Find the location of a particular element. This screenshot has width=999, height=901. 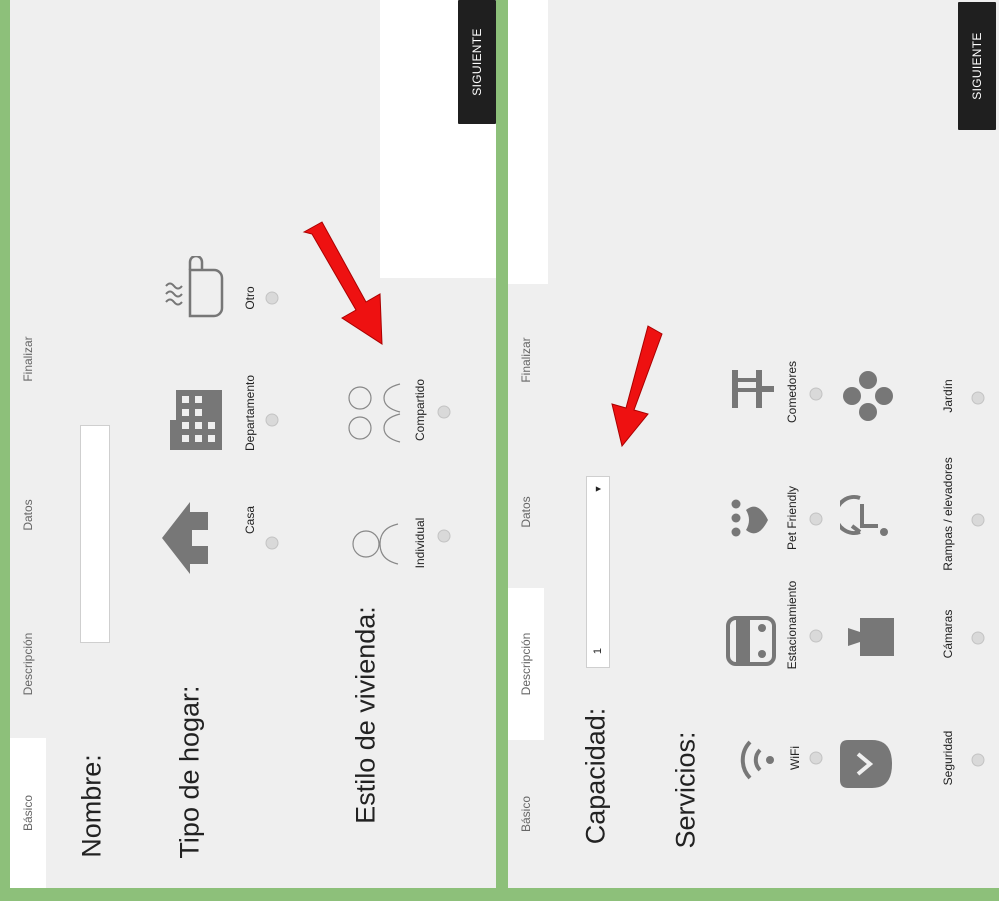

servicios-label: Servicios: is located at coordinates (685, 790).